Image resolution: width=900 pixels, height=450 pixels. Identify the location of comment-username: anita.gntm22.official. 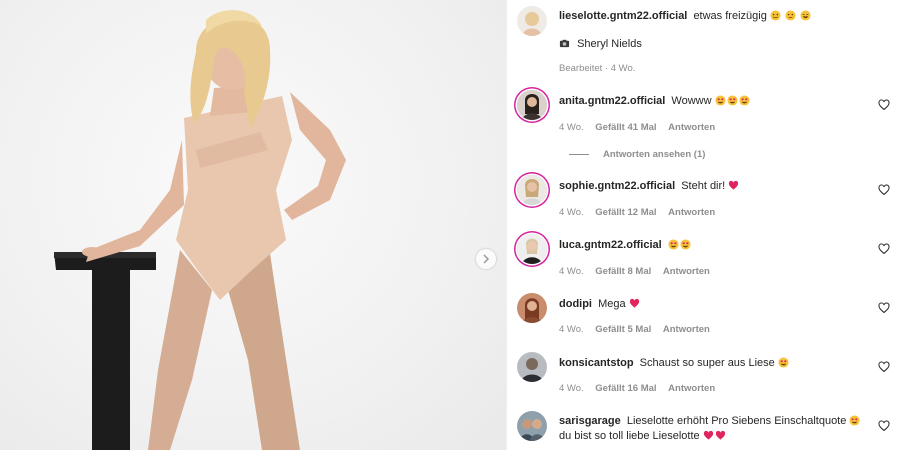
(612, 101).